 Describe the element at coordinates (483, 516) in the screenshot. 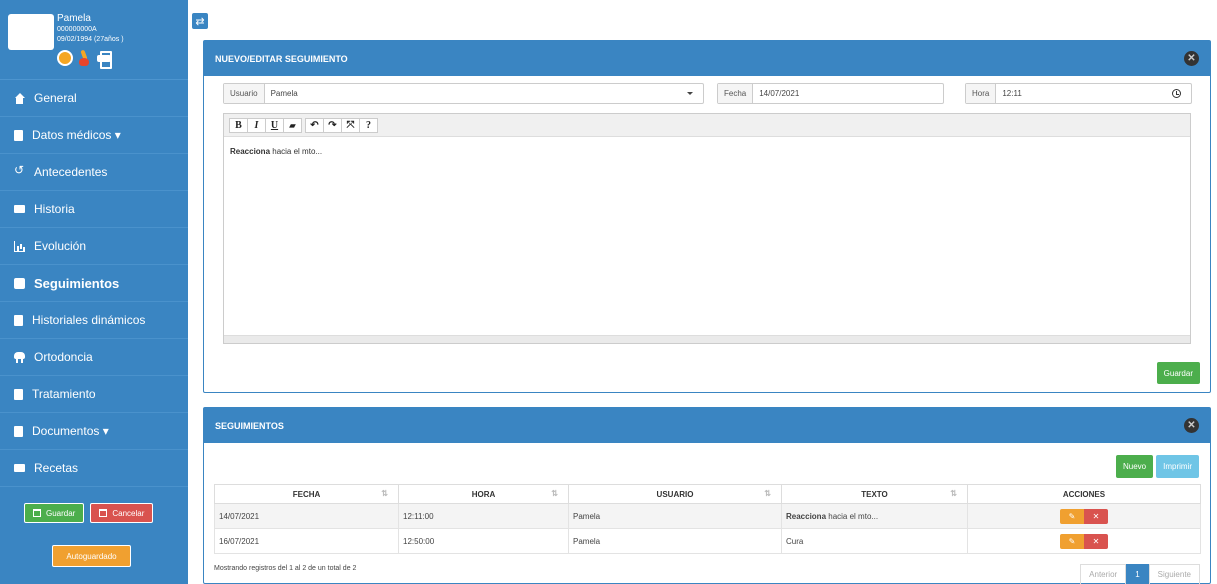

I see `cell-hora: 12:11:00` at that location.